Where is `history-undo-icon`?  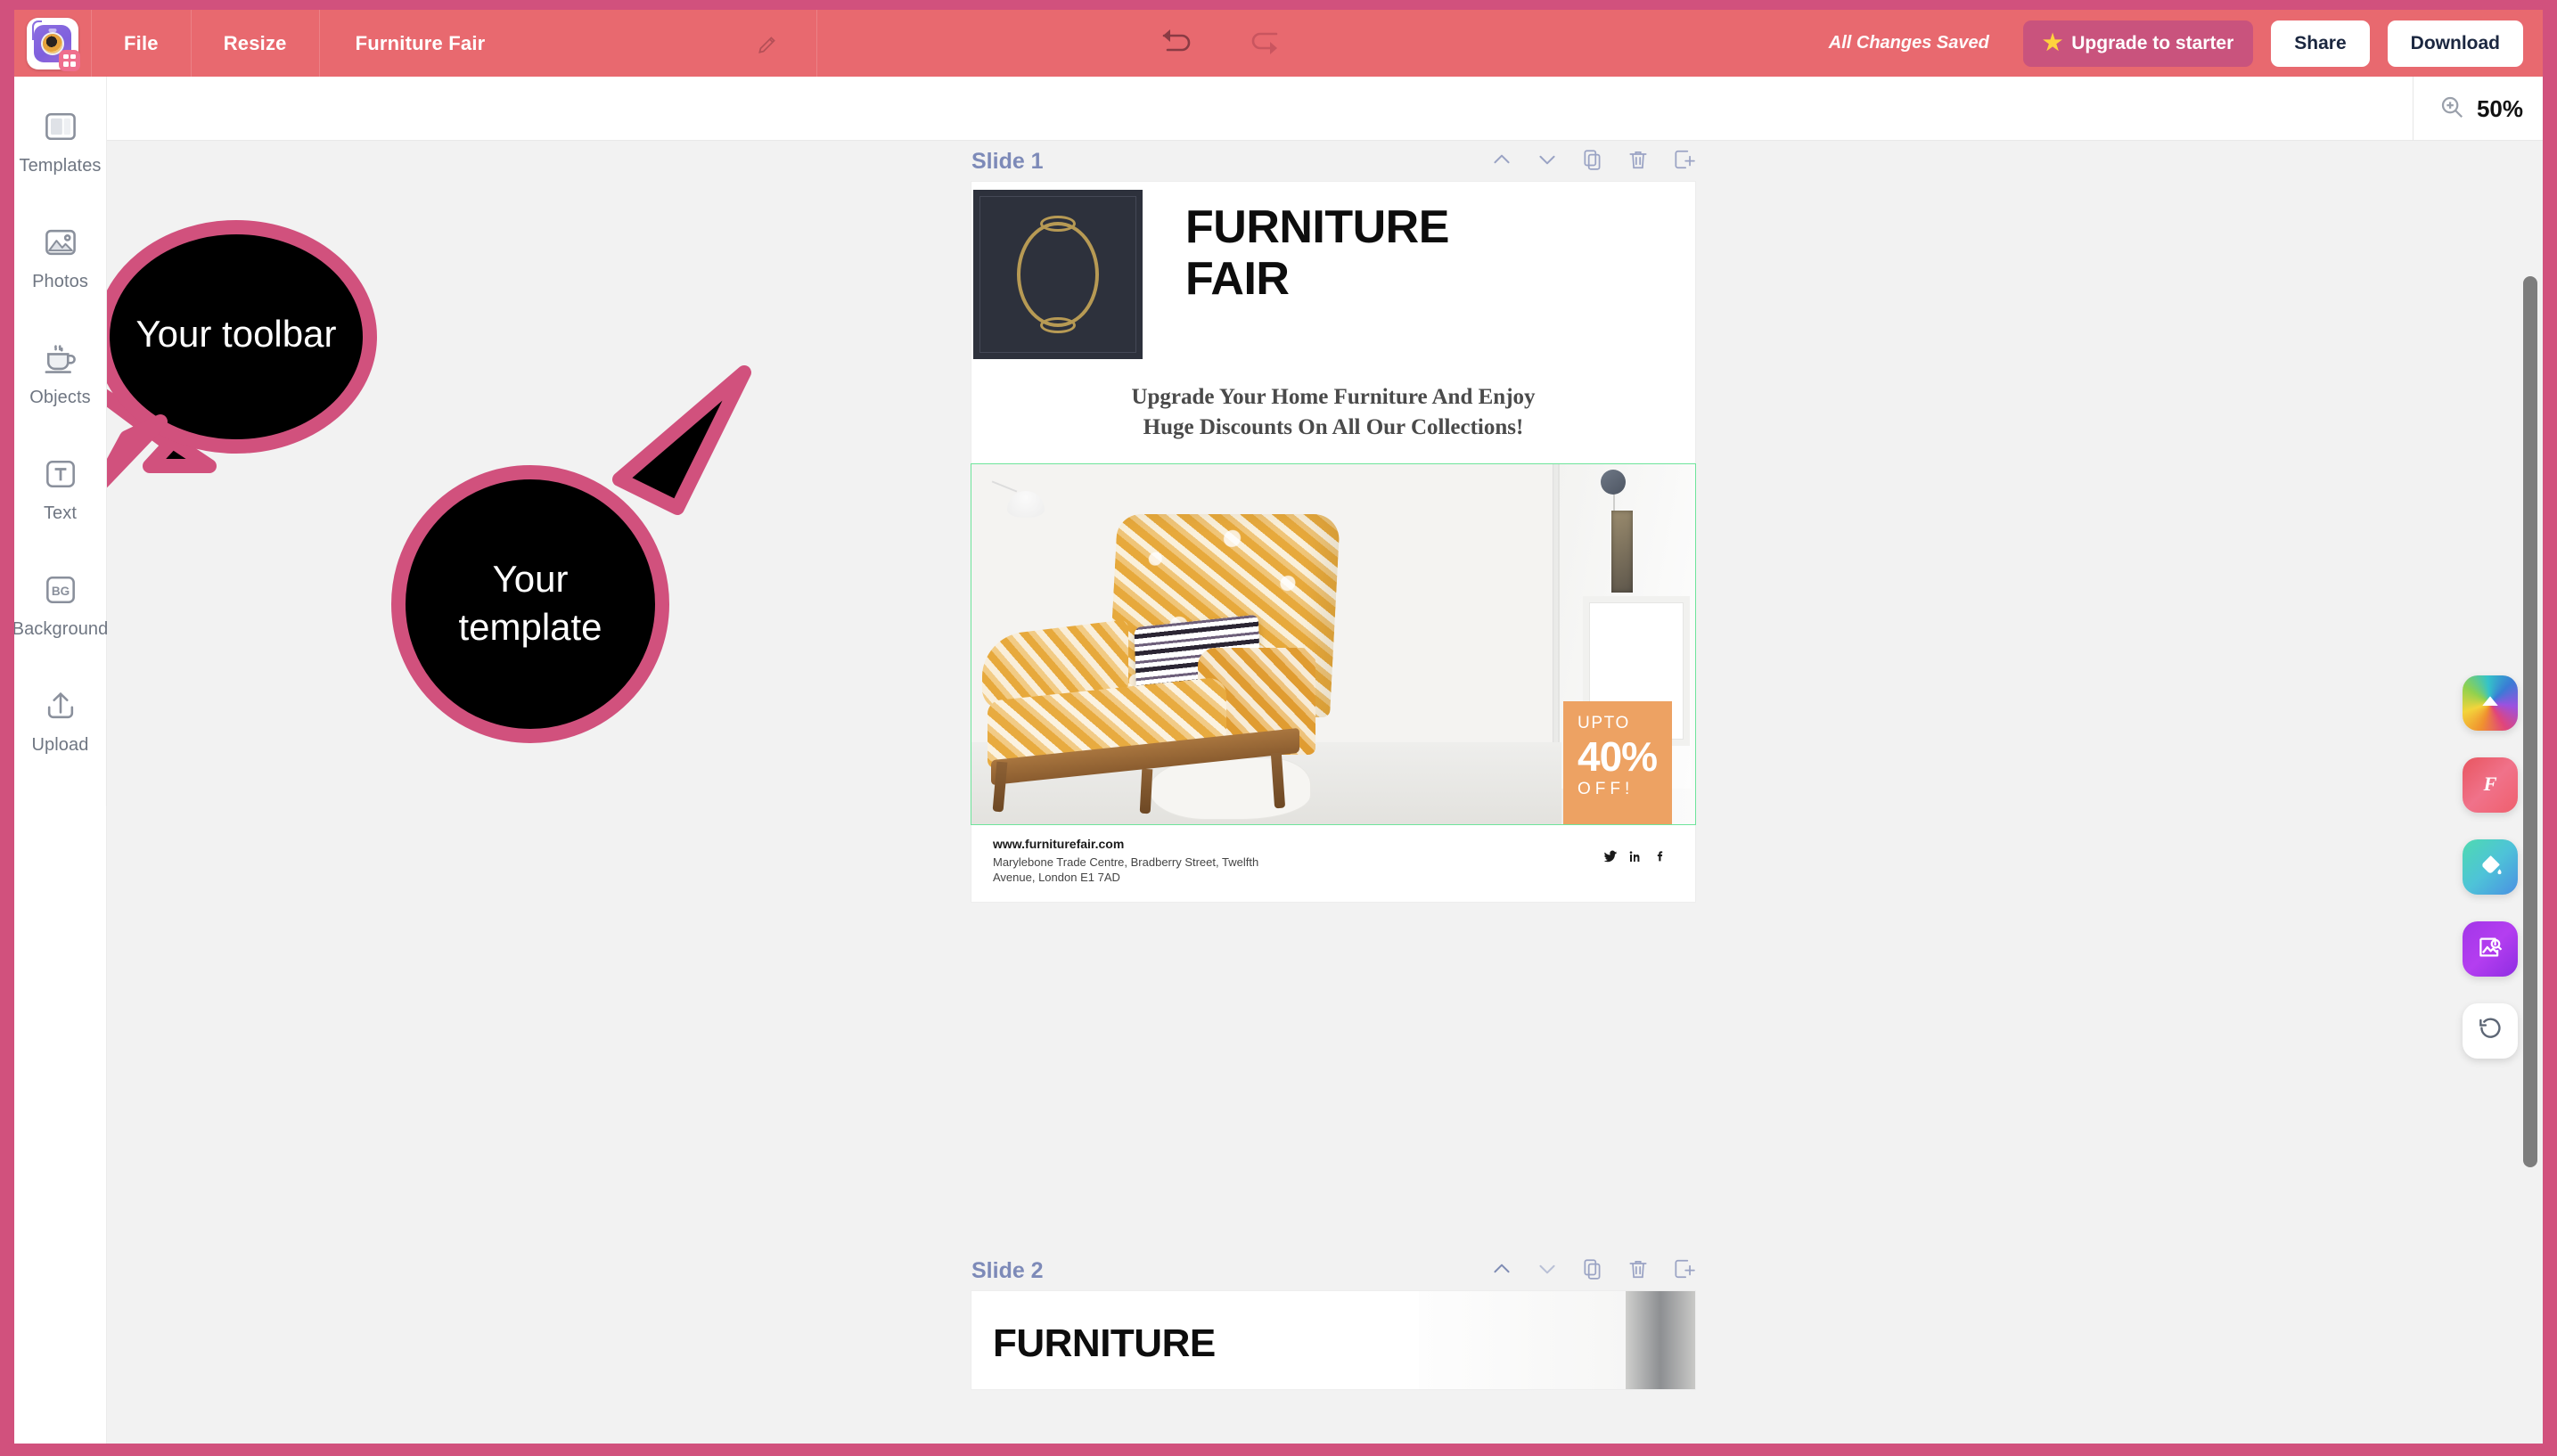
history-undo-icon is located at coordinates (2490, 1032).